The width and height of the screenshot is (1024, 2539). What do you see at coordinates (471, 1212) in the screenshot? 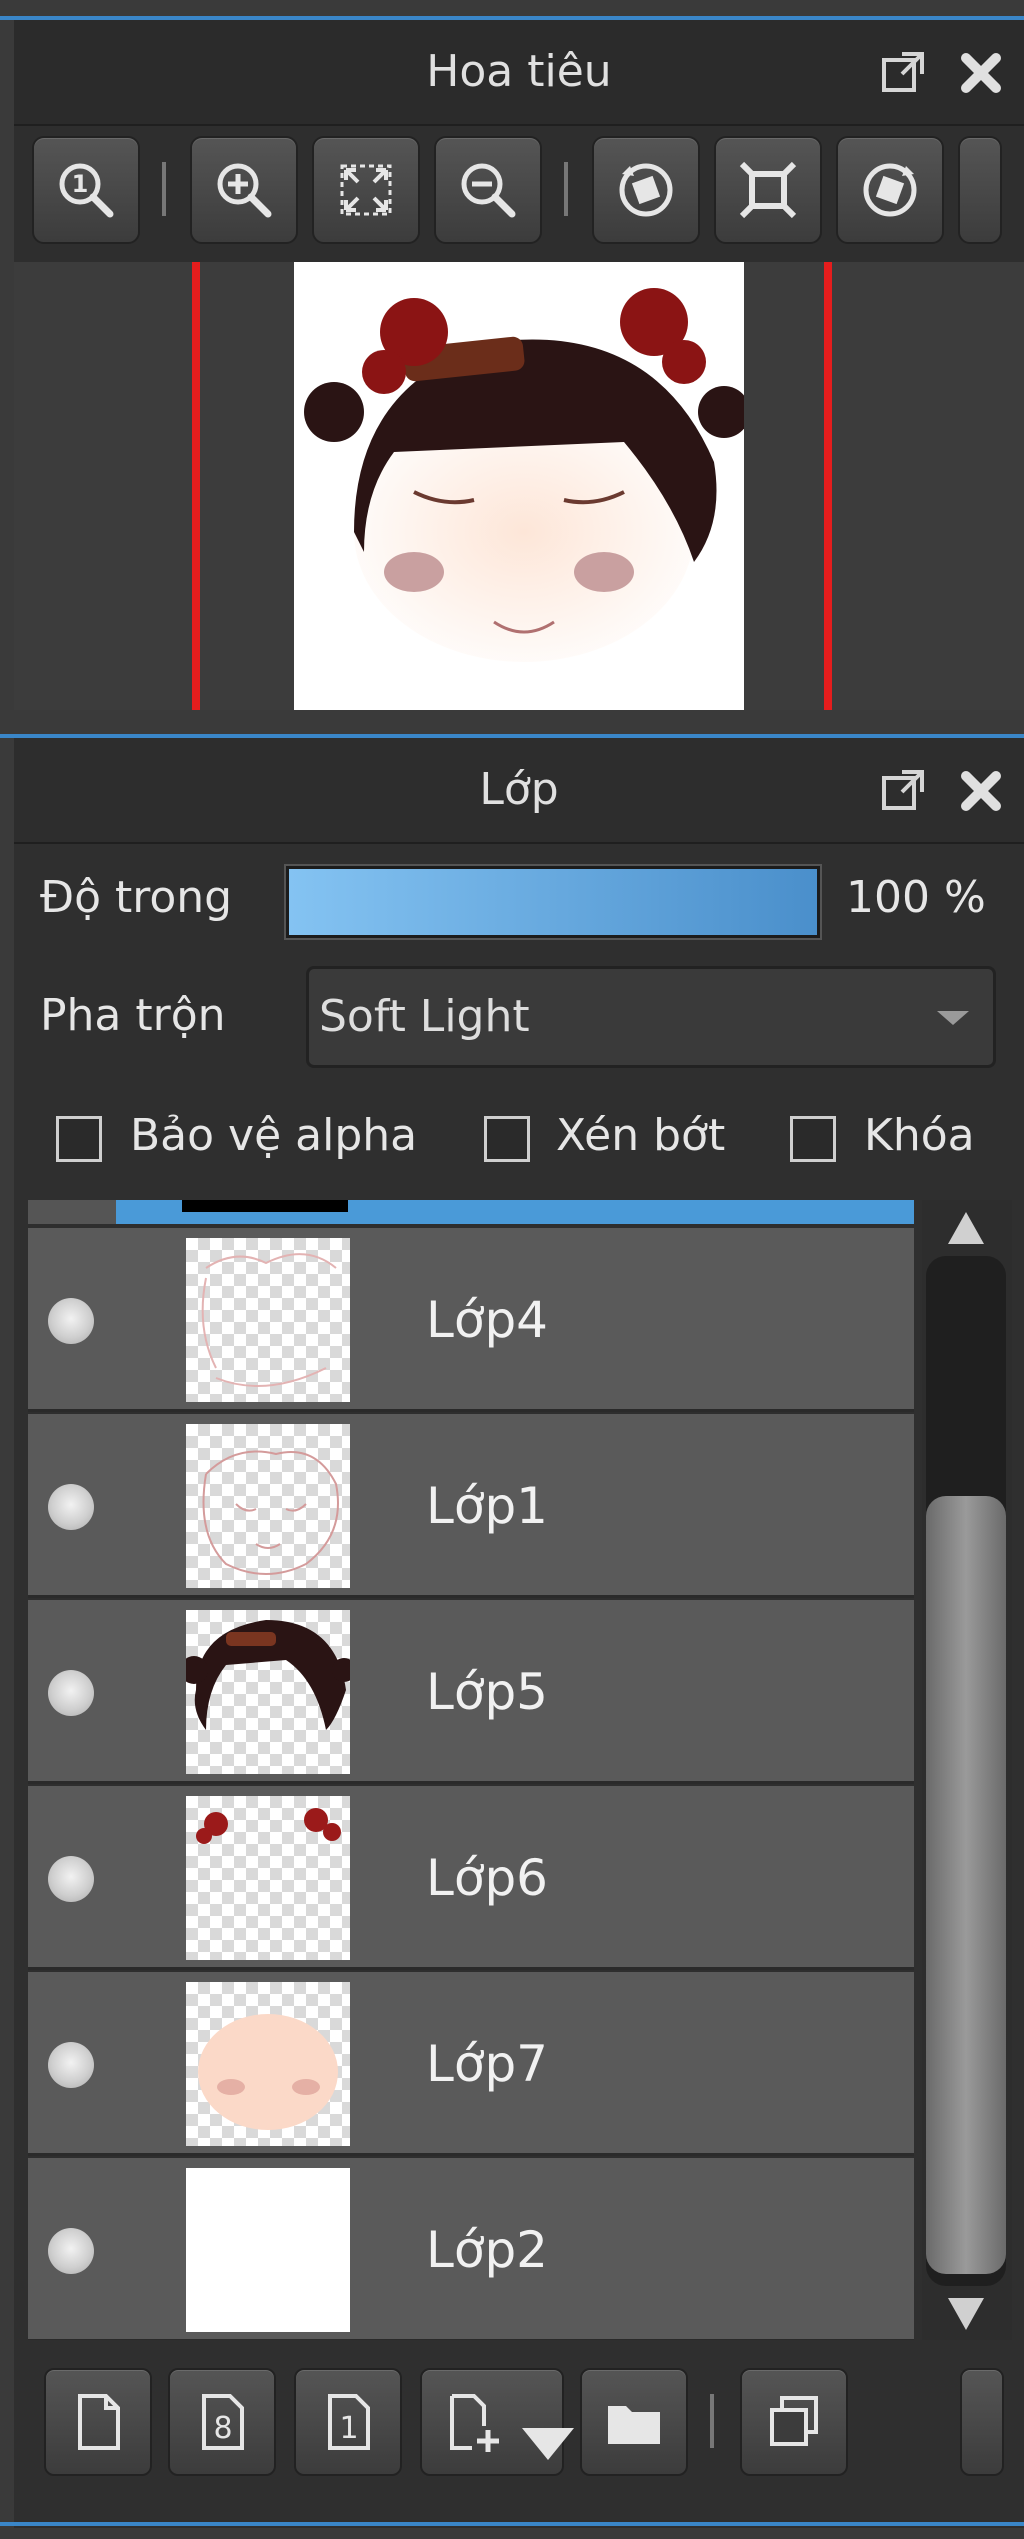
I see `selected-layer-strip` at bounding box center [471, 1212].